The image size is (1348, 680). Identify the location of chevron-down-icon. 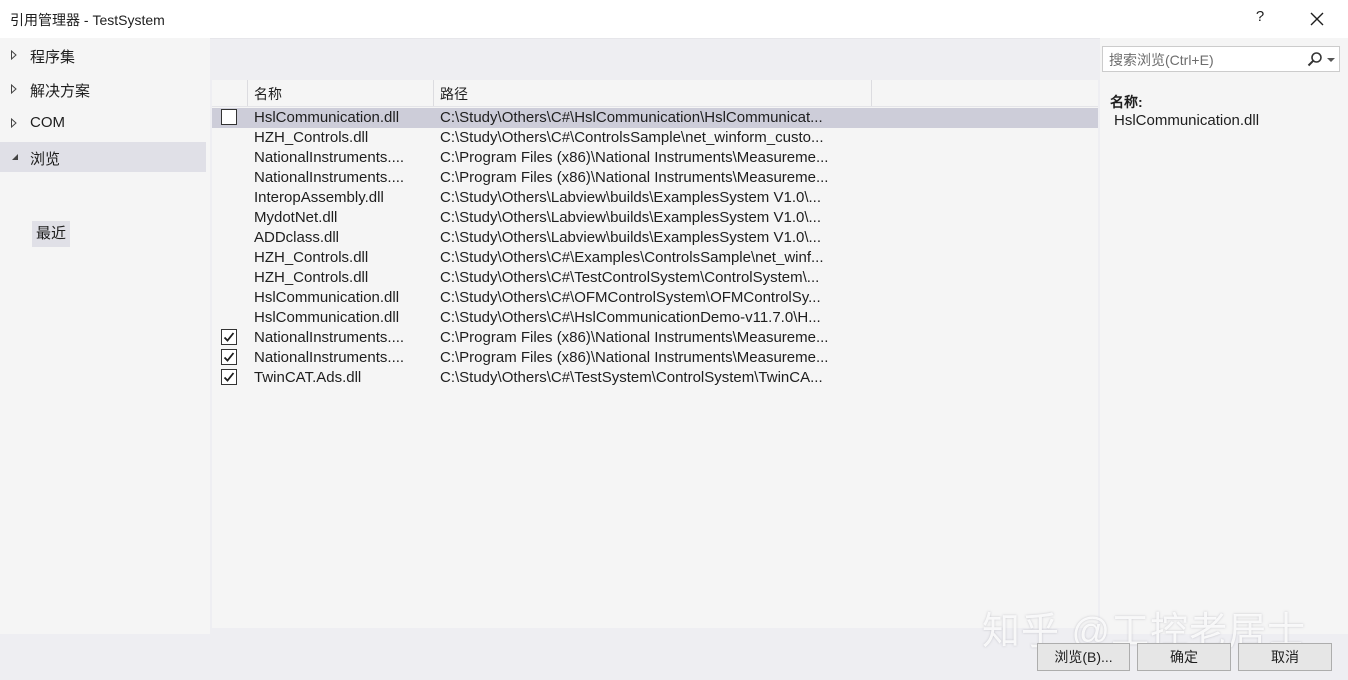
(1331, 60).